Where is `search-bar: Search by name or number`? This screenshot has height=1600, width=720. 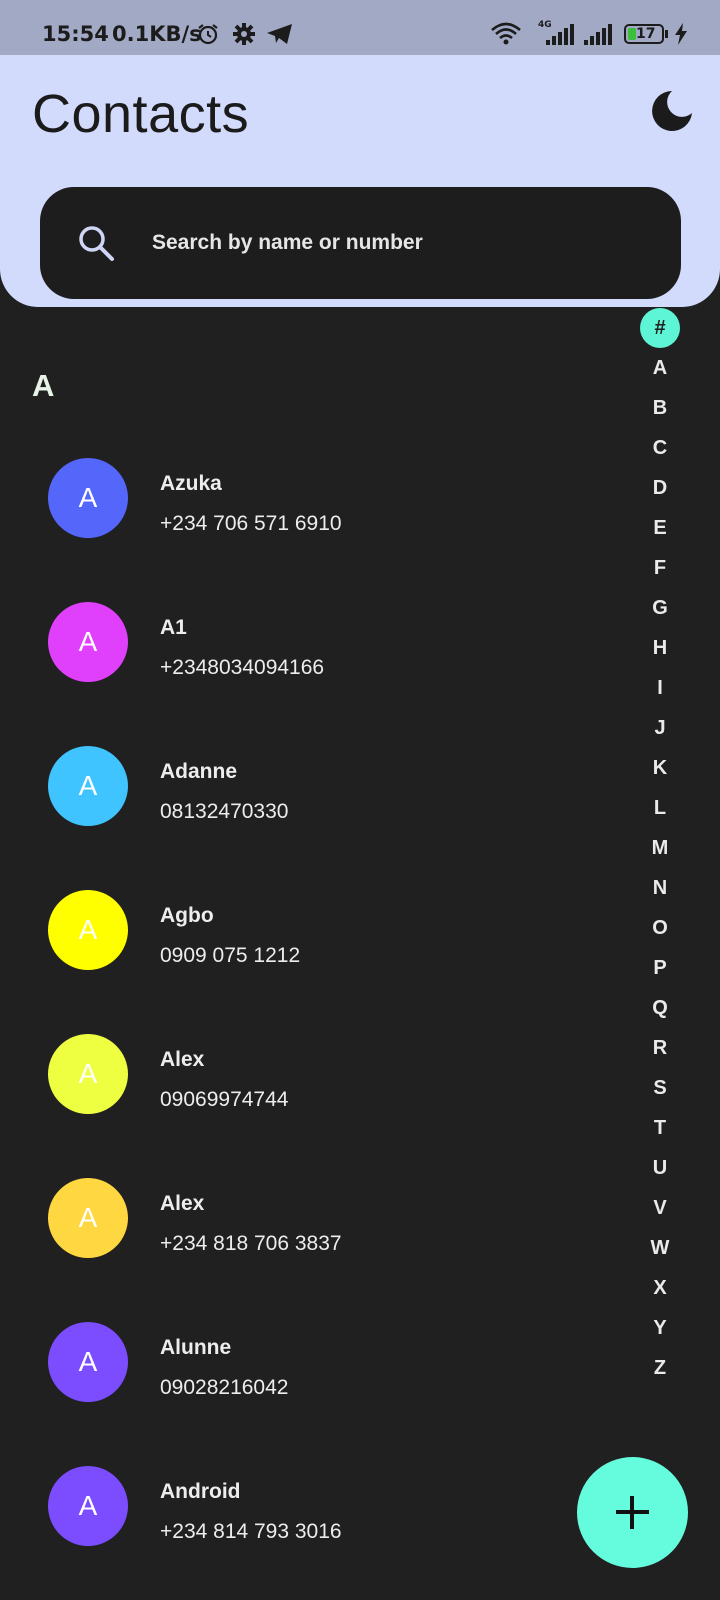
search-bar: Search by name or number is located at coordinates (360, 243).